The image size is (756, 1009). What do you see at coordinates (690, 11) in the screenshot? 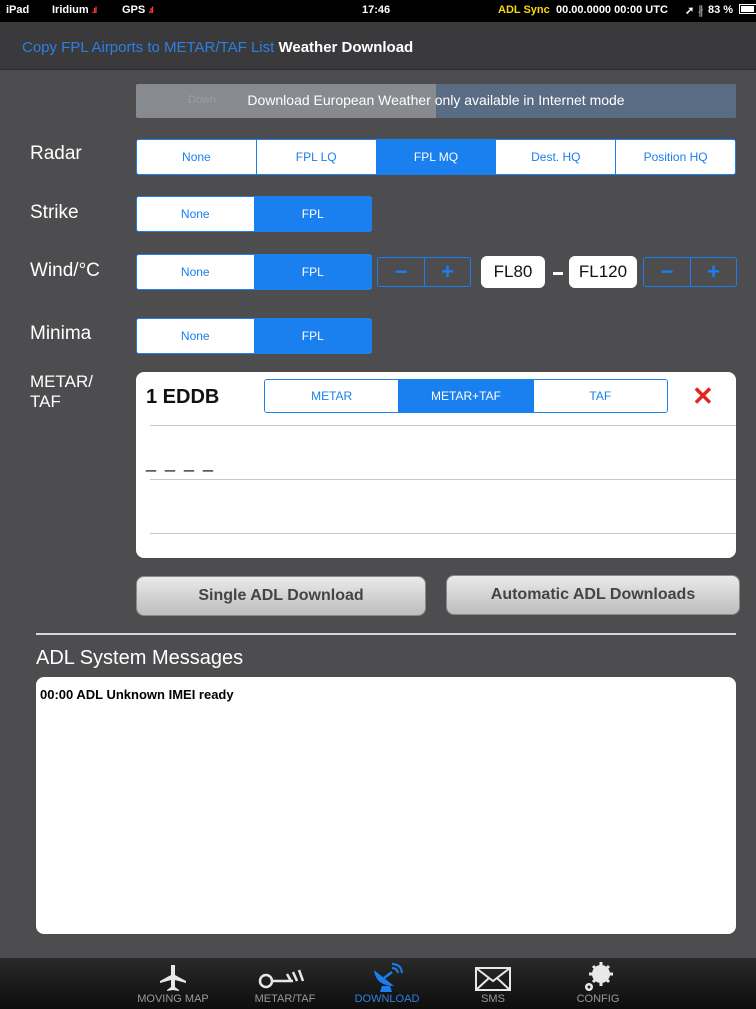
I see `location-icon: ➚` at bounding box center [690, 11].